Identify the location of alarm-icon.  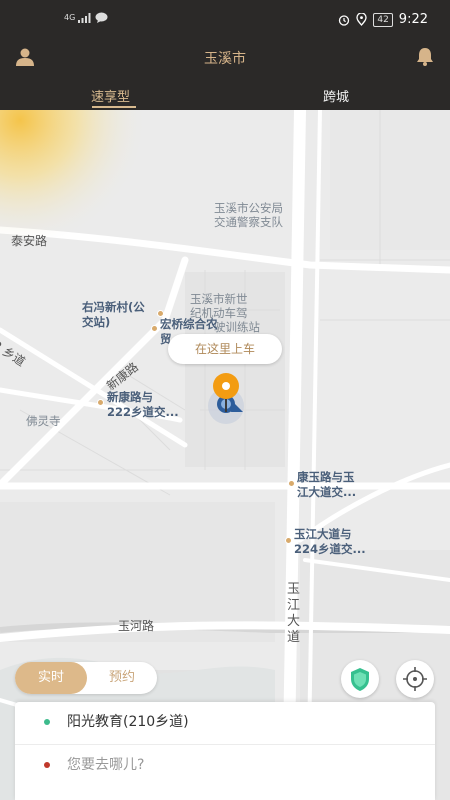
(344, 20).